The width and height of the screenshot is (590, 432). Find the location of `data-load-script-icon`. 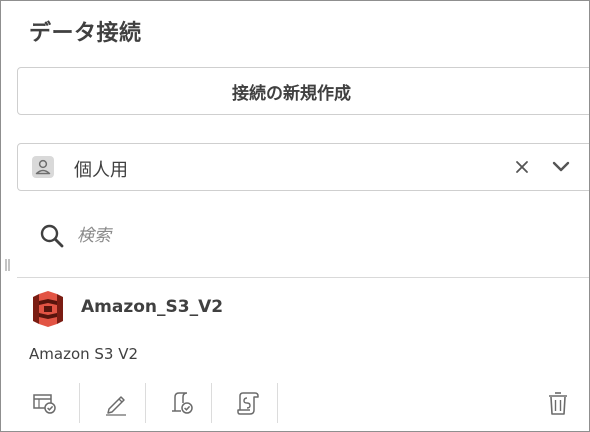

data-load-script-icon is located at coordinates (248, 403).